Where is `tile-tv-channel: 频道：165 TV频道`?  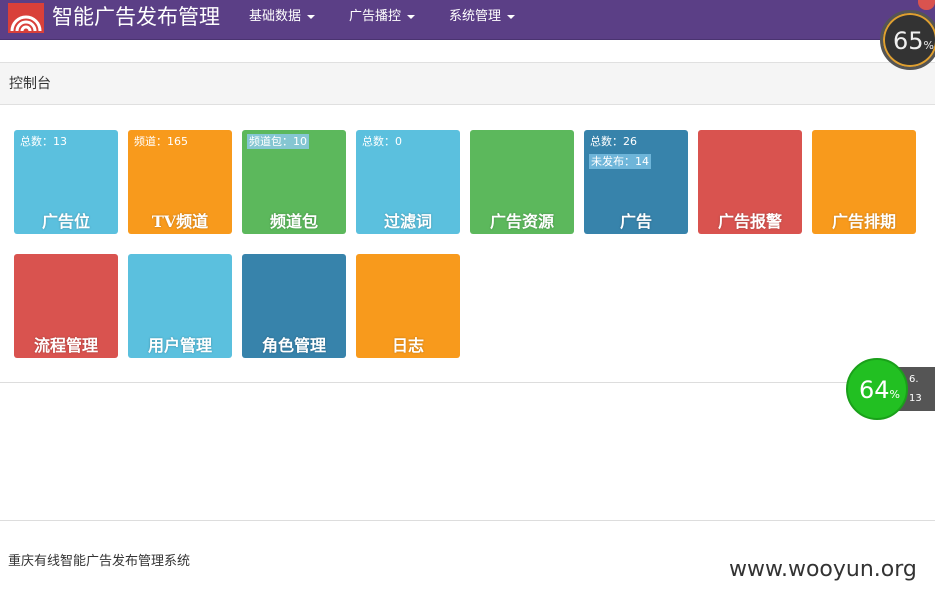 tile-tv-channel: 频道：165 TV频道 is located at coordinates (180, 182).